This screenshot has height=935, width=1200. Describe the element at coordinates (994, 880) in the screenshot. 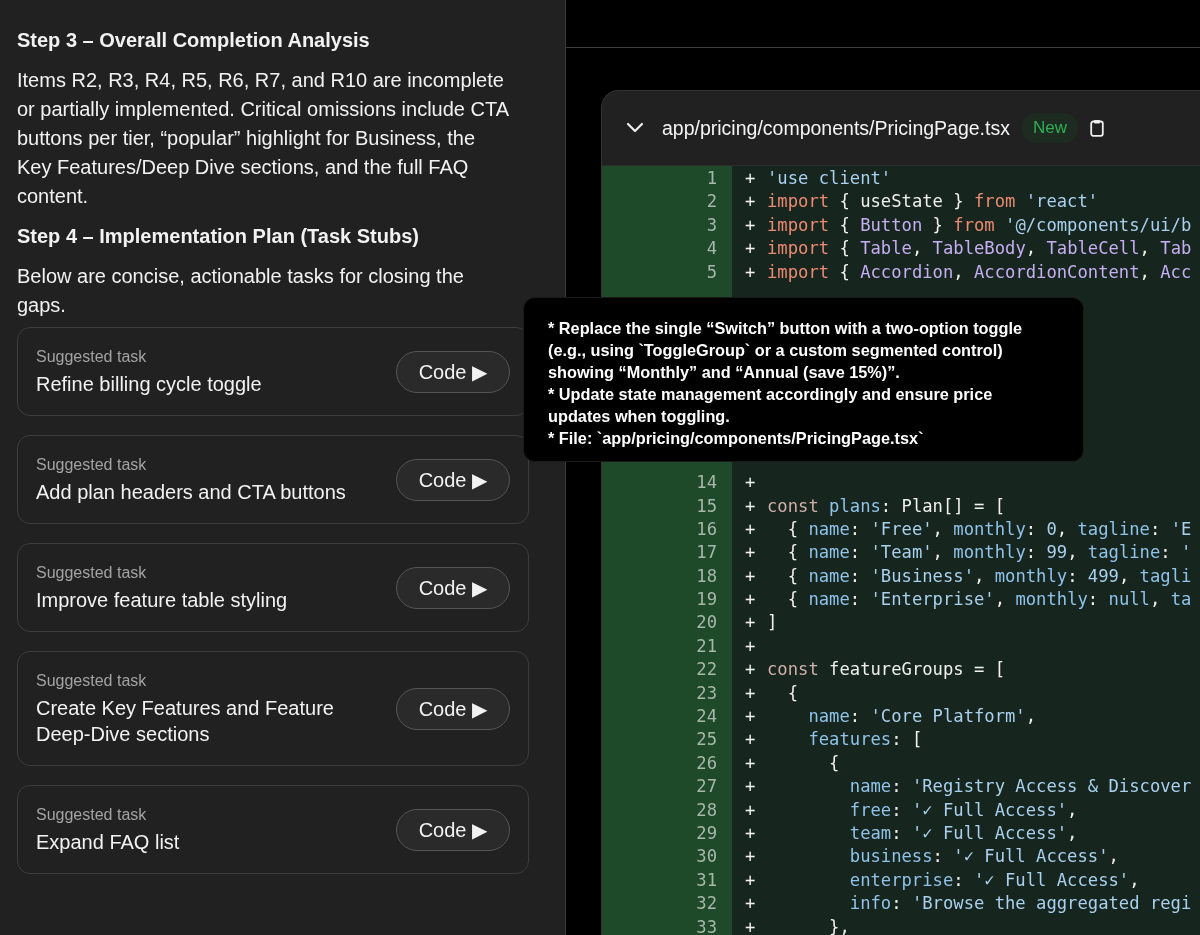

I see `code-line: enterprise: '✓ Full Access',` at that location.